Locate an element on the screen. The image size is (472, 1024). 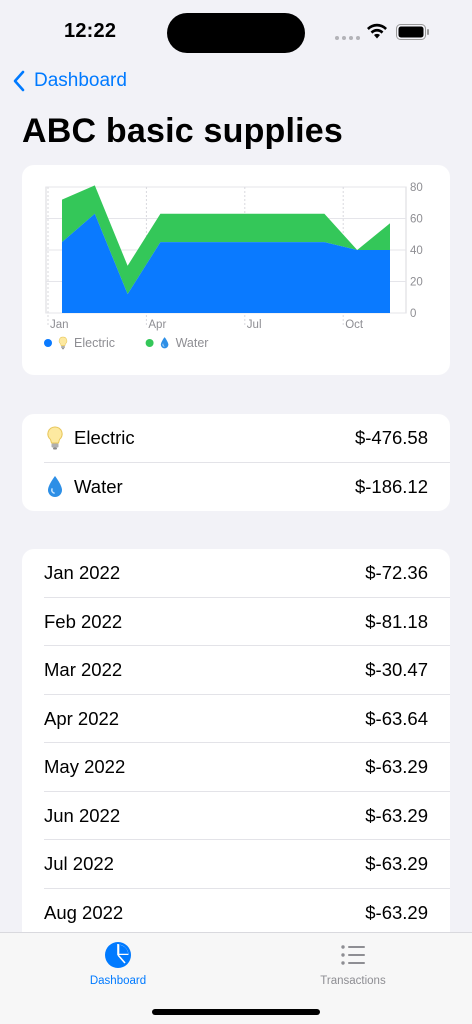
pie-chart-icon is located at coordinates (118, 955).